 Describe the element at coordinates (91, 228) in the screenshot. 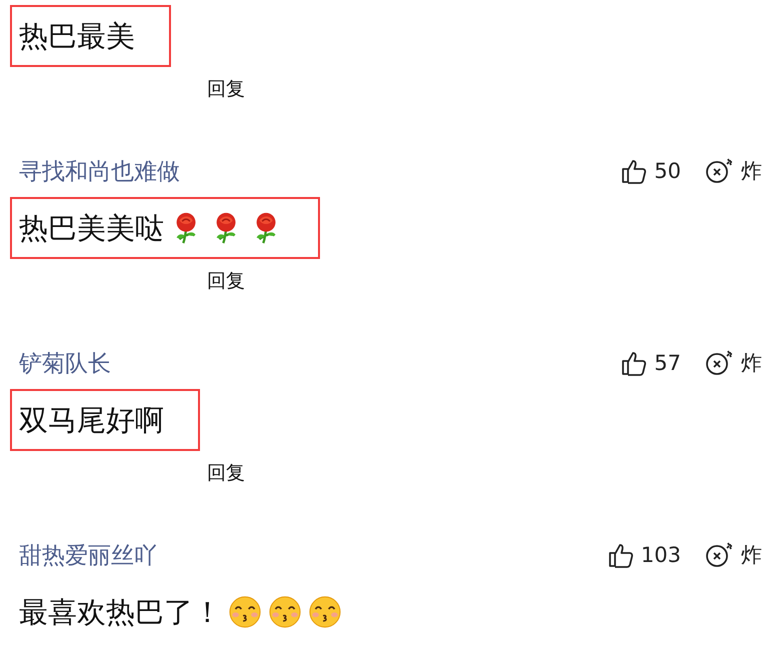

I see `comment-text: 热巴美美哒` at that location.